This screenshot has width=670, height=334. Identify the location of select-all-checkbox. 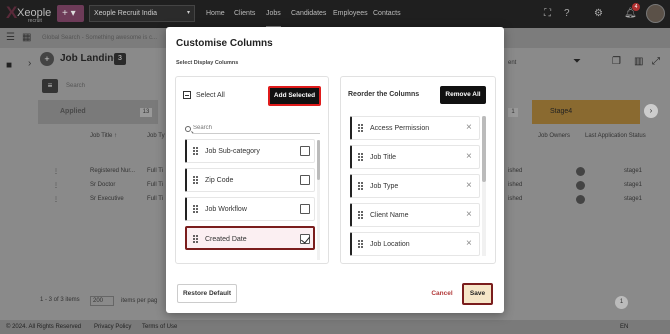
(187, 95).